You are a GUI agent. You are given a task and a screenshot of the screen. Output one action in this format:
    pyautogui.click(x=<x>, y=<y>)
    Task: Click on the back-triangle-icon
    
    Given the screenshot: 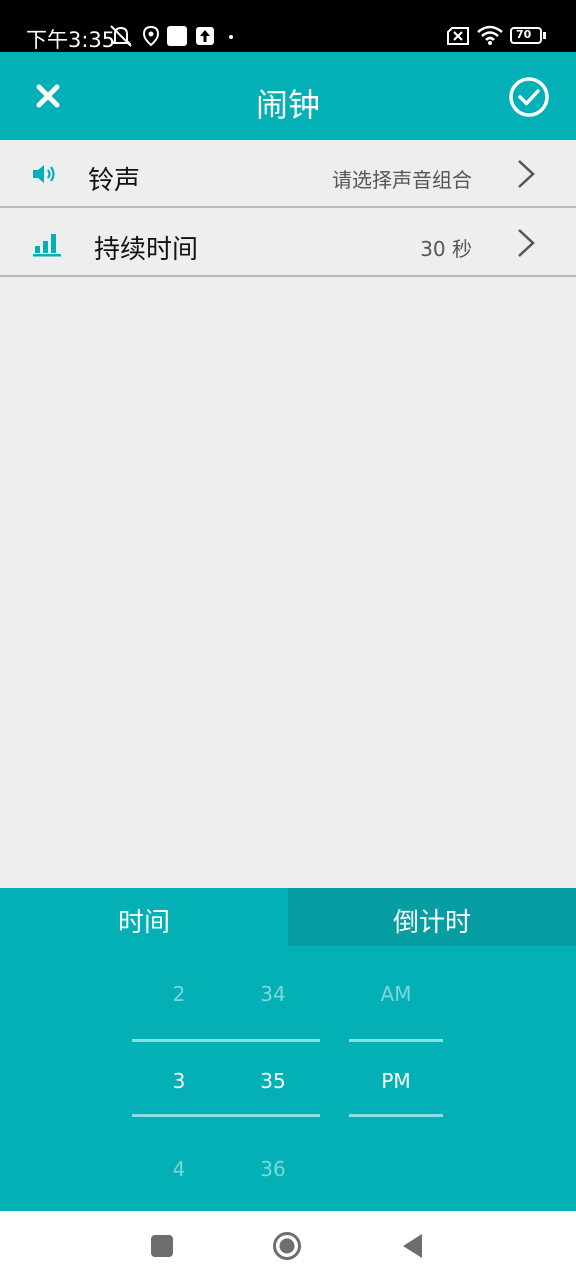 What is the action you would take?
    pyautogui.click(x=413, y=1246)
    